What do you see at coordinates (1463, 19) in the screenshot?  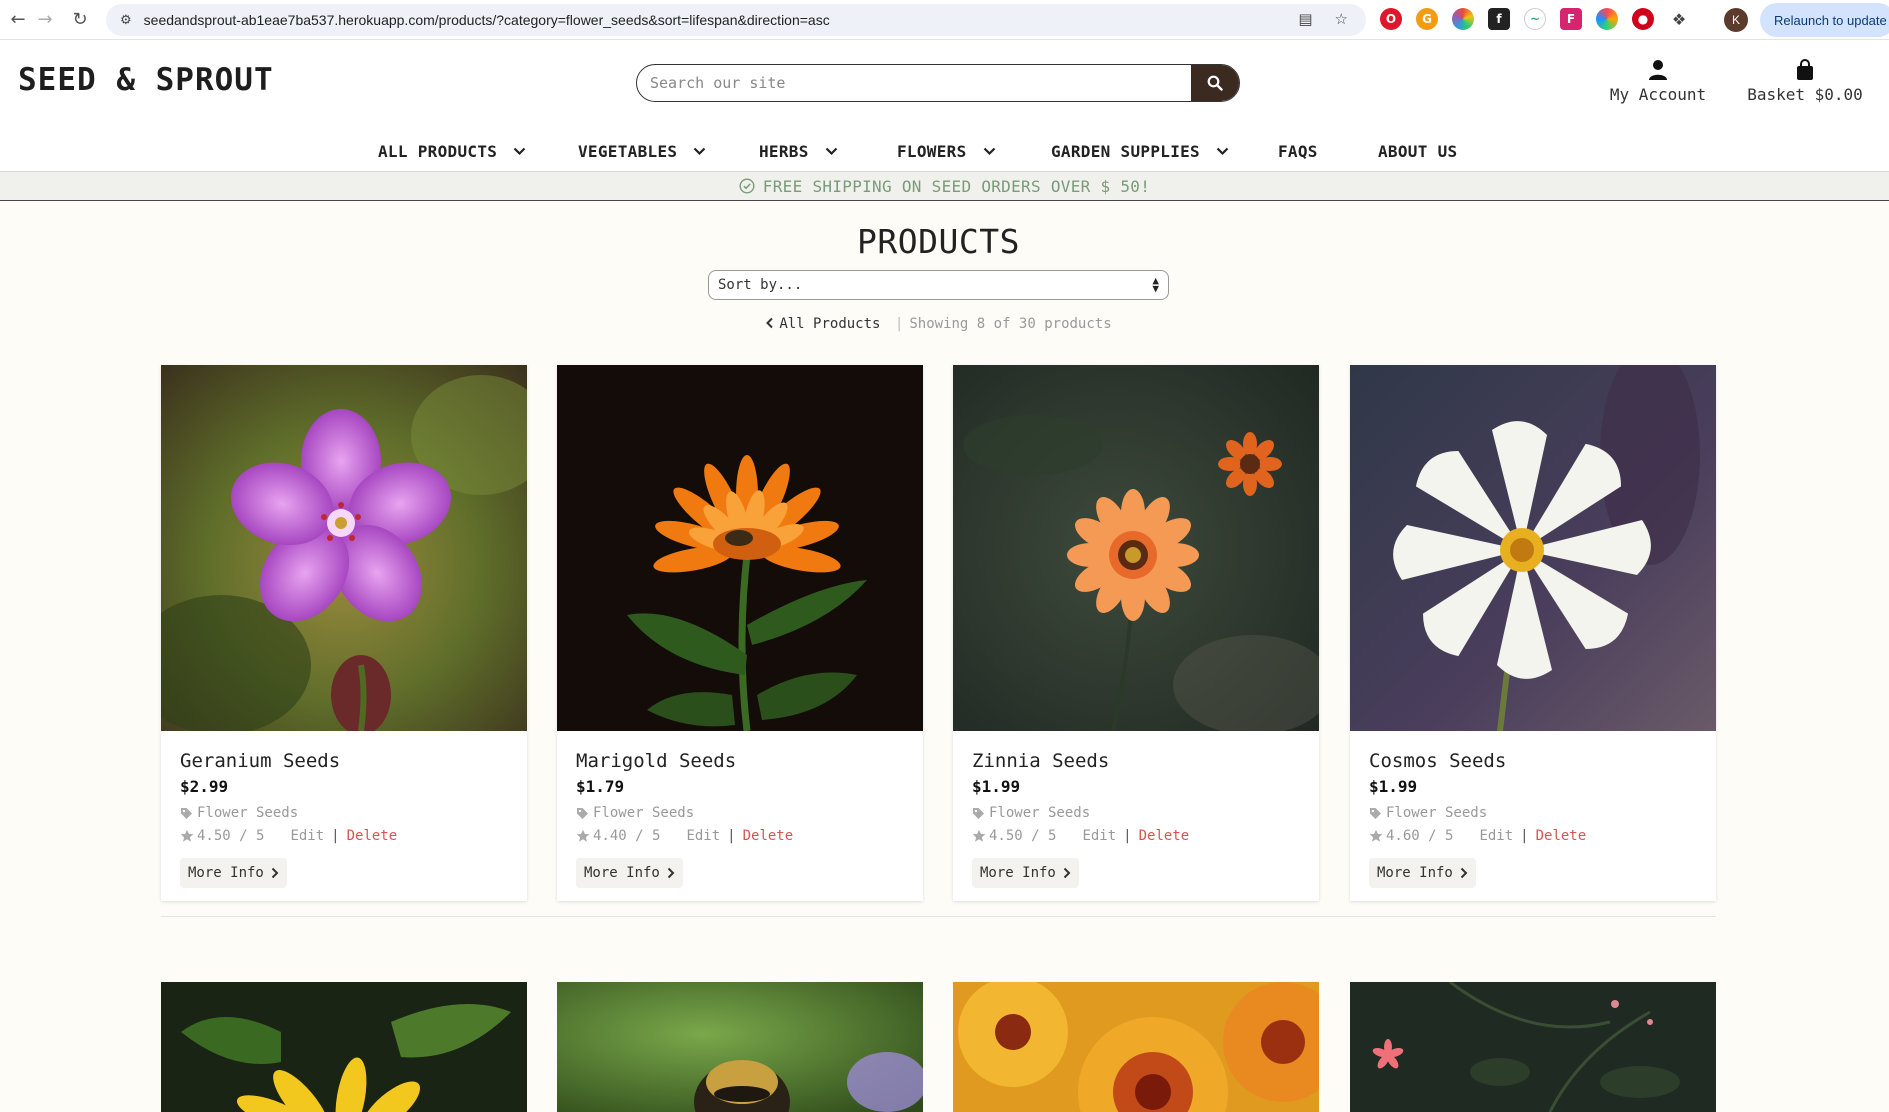 I see `color-wheel-extension-icon` at bounding box center [1463, 19].